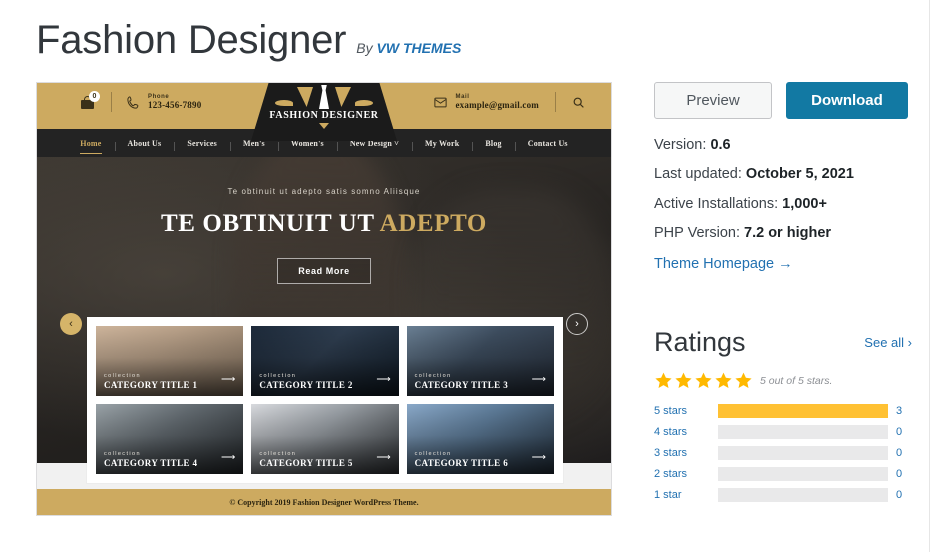 This screenshot has width=942, height=552. I want to click on meta-php-version: PHP Version: 7.2 or higher, so click(783, 233).